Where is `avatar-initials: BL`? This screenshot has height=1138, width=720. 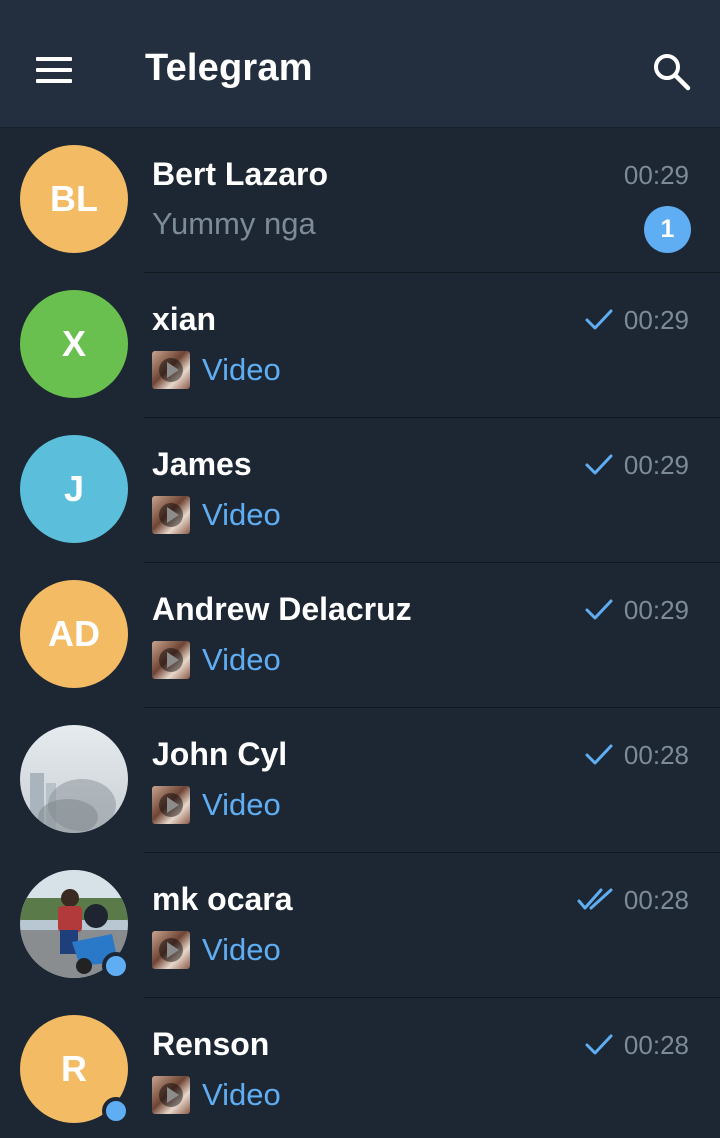
avatar-initials: BL is located at coordinates (74, 198).